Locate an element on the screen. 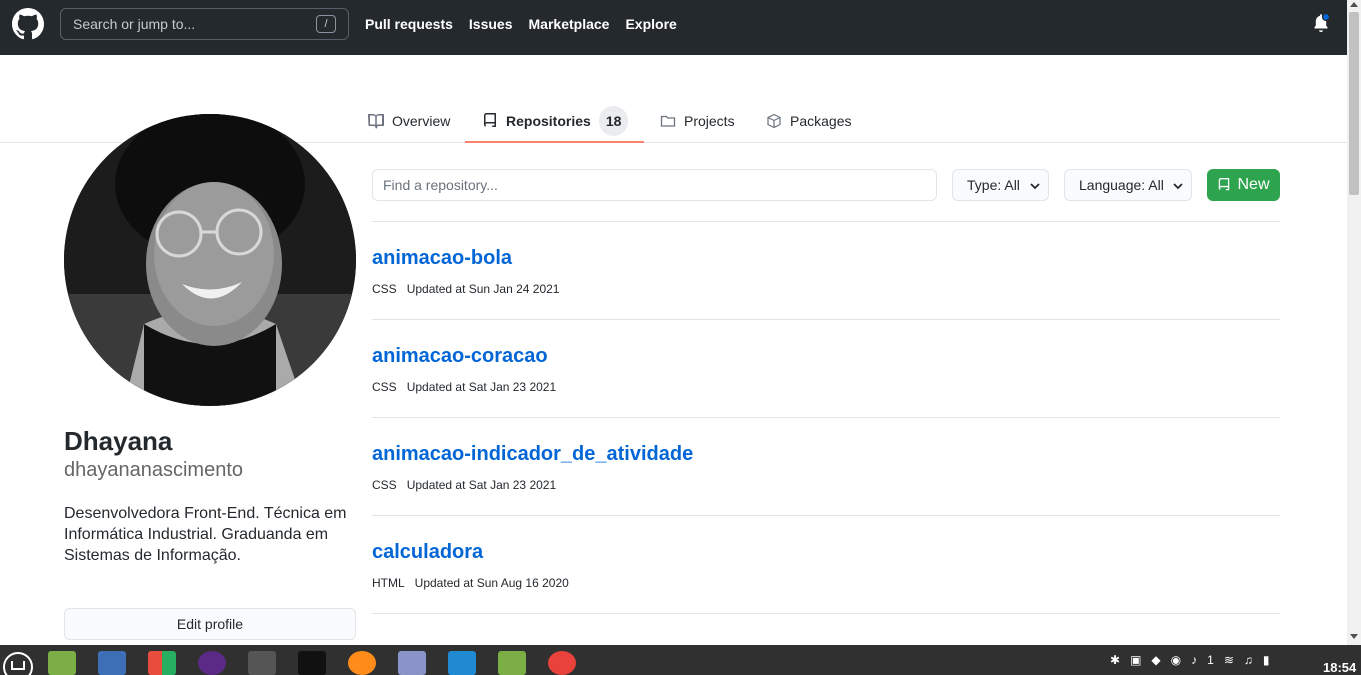  mint-menu-icon is located at coordinates (18, 663).